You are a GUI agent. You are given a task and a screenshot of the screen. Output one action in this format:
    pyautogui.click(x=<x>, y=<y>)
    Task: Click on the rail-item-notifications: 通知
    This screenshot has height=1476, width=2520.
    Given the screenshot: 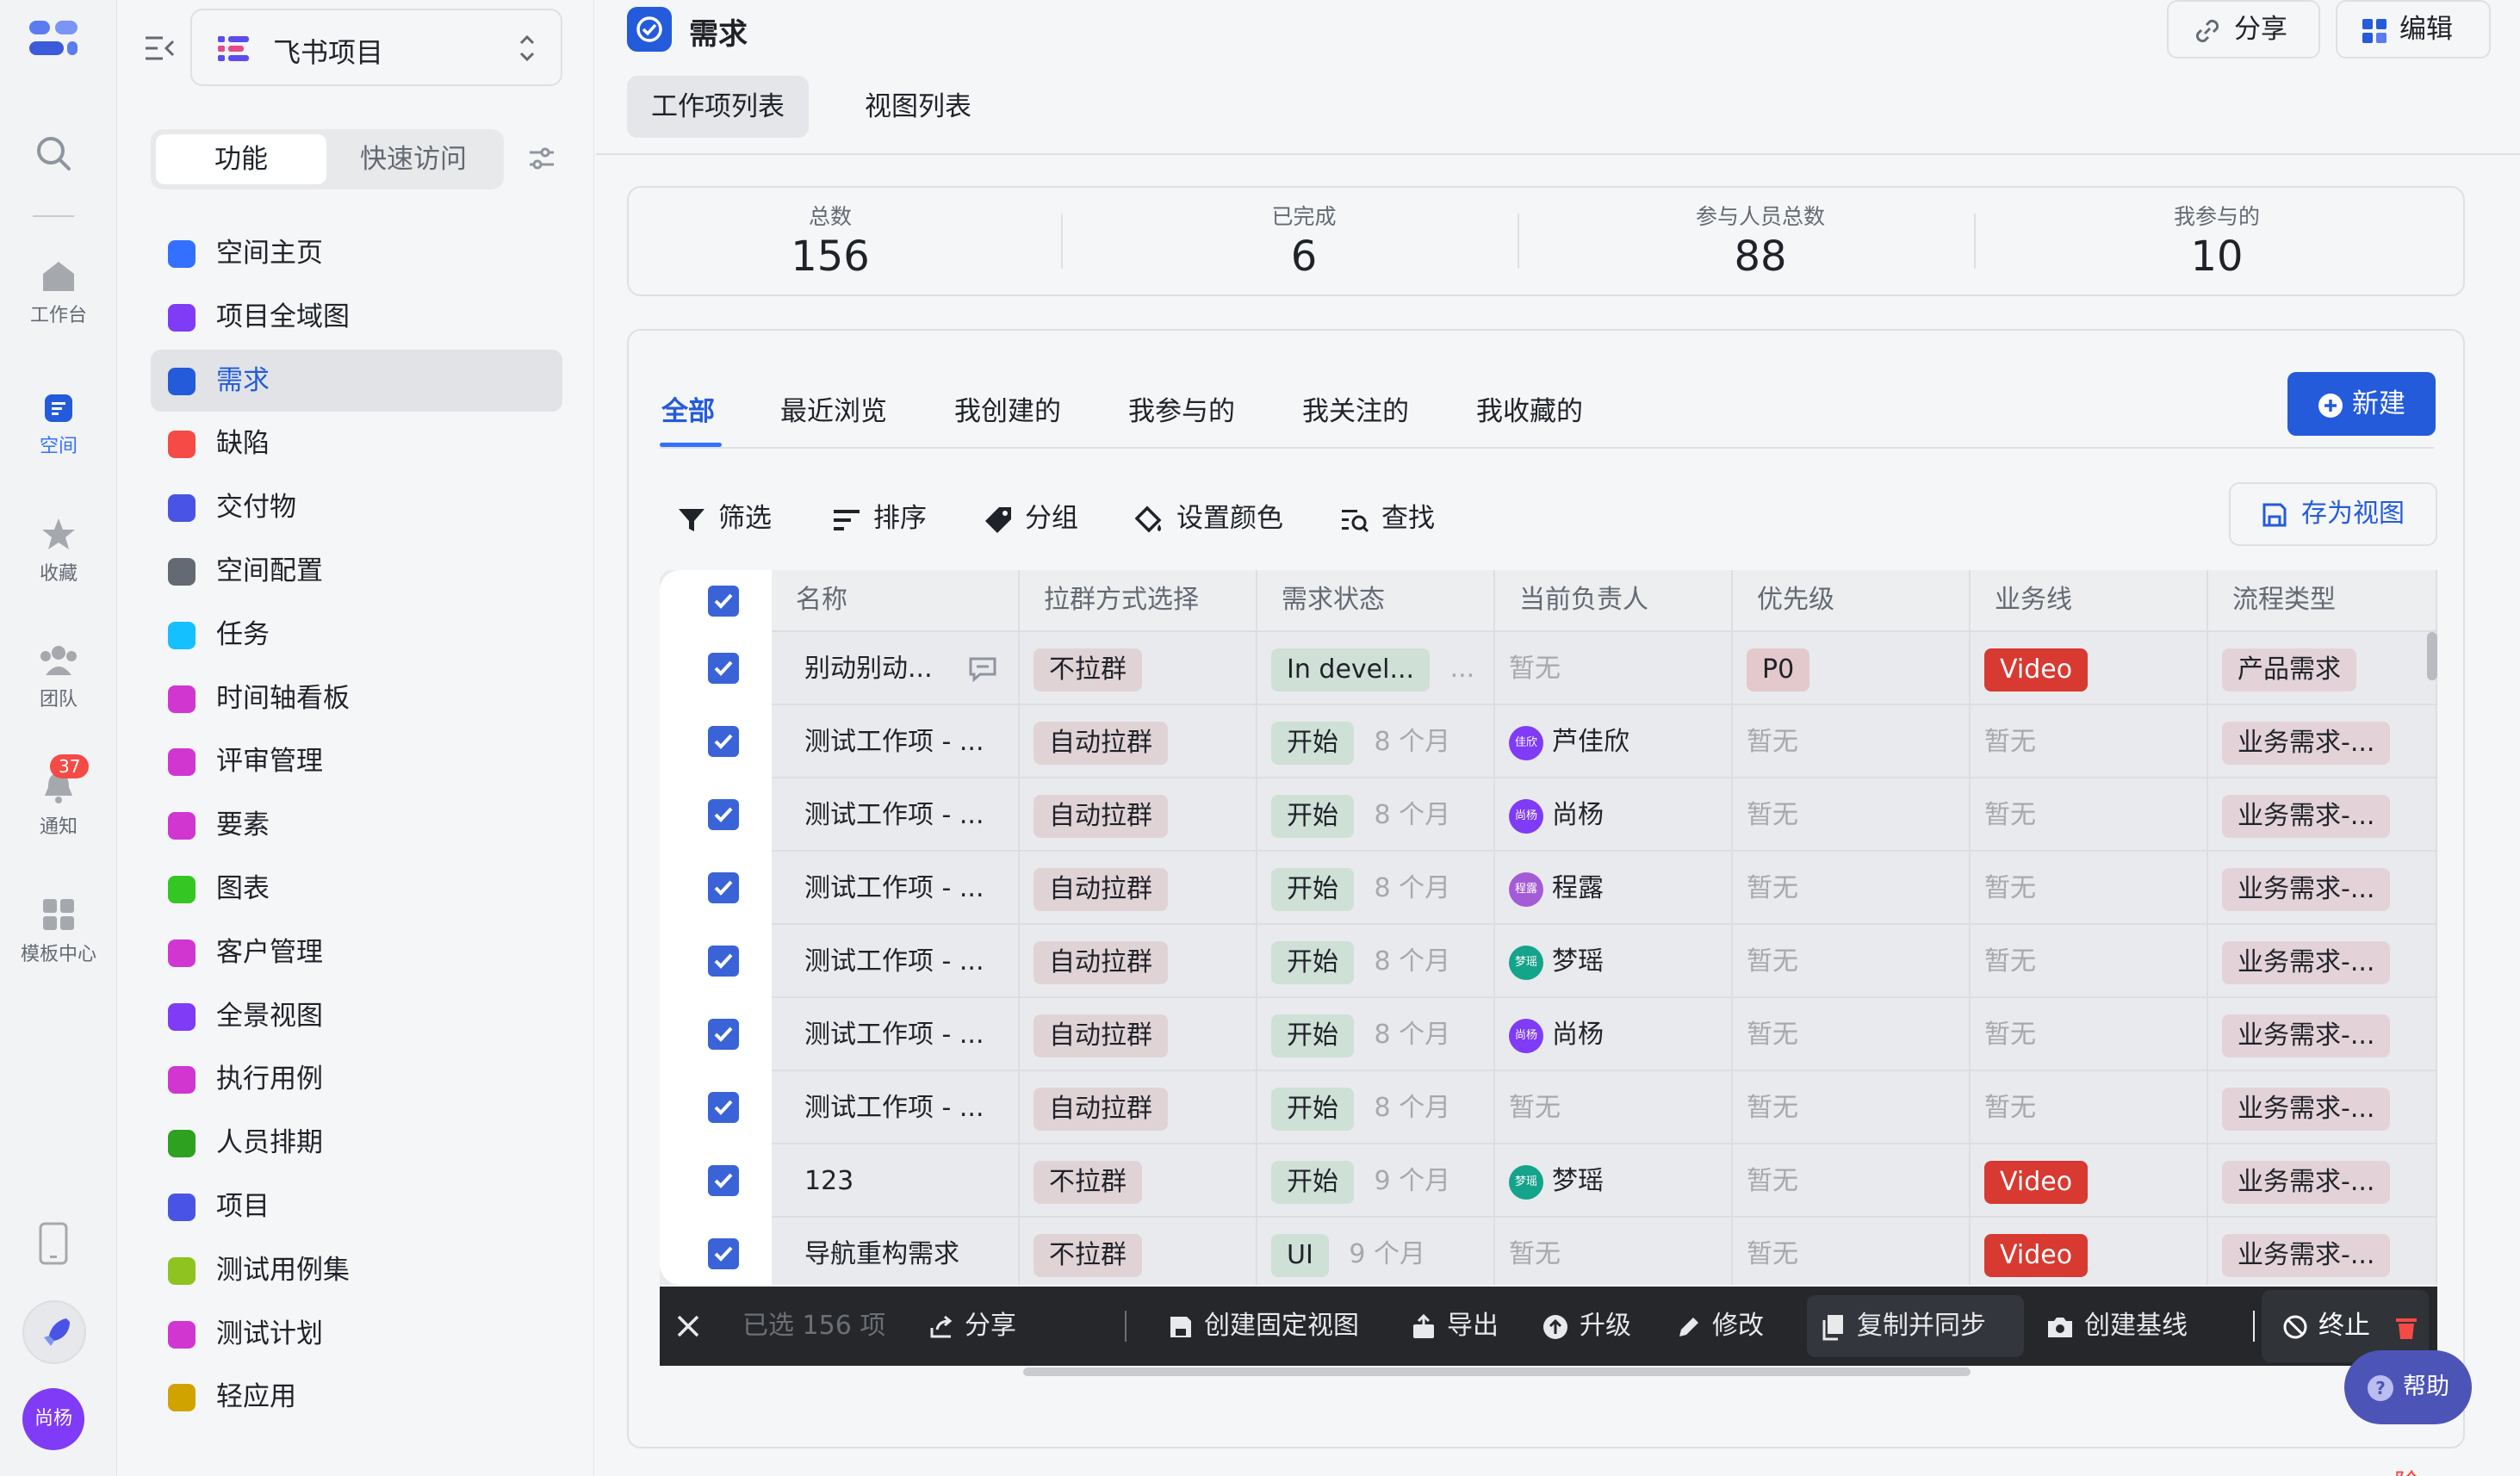 What is the action you would take?
    pyautogui.click(x=59, y=804)
    